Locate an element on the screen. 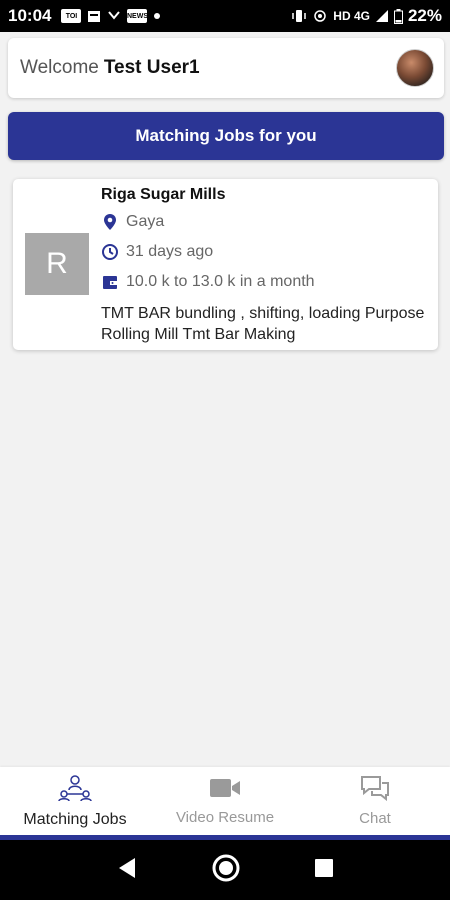  job-salary: 10.0 k to 13.0 k in a month is located at coordinates (220, 281).